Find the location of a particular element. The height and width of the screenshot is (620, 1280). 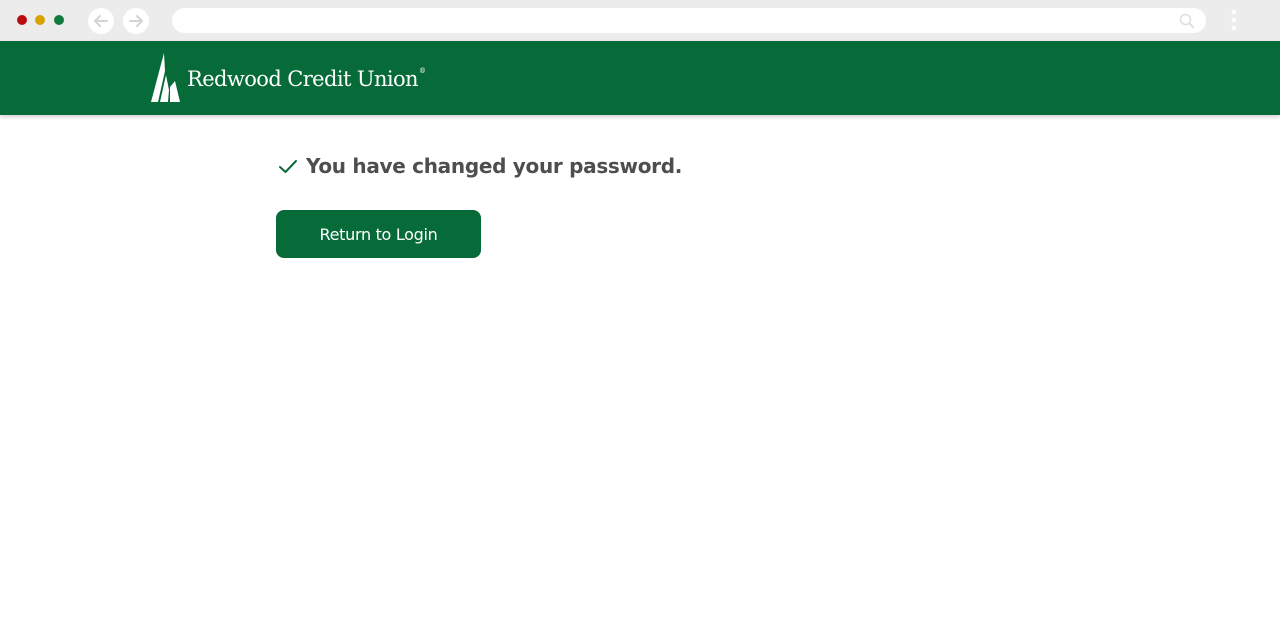

registered-mark: ® is located at coordinates (422, 71).